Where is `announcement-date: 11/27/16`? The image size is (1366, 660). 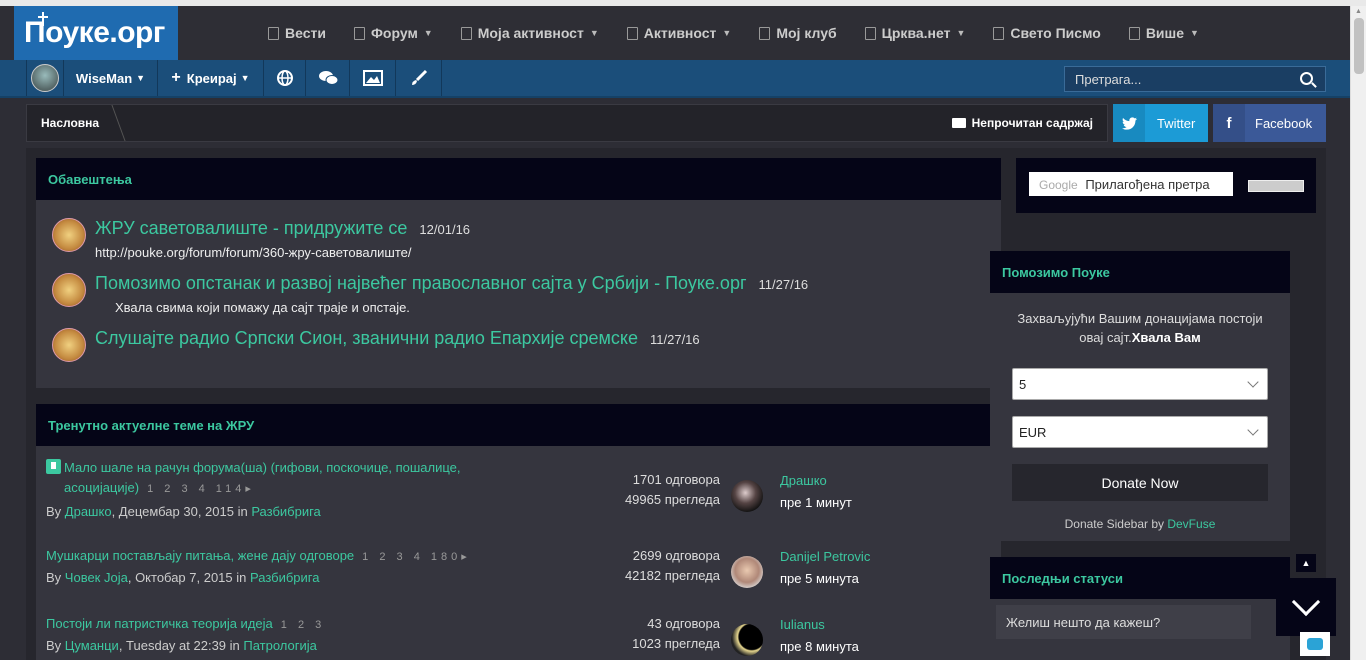 announcement-date: 11/27/16 is located at coordinates (783, 284).